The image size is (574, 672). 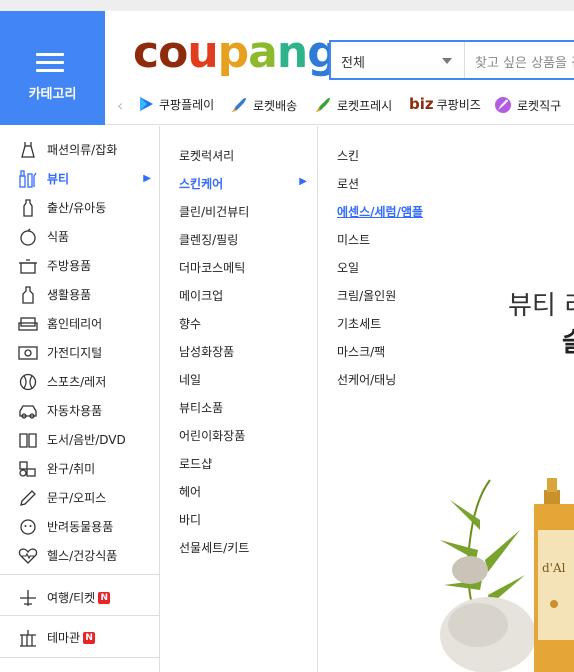 I want to click on pencil-icon, so click(x=28, y=498).